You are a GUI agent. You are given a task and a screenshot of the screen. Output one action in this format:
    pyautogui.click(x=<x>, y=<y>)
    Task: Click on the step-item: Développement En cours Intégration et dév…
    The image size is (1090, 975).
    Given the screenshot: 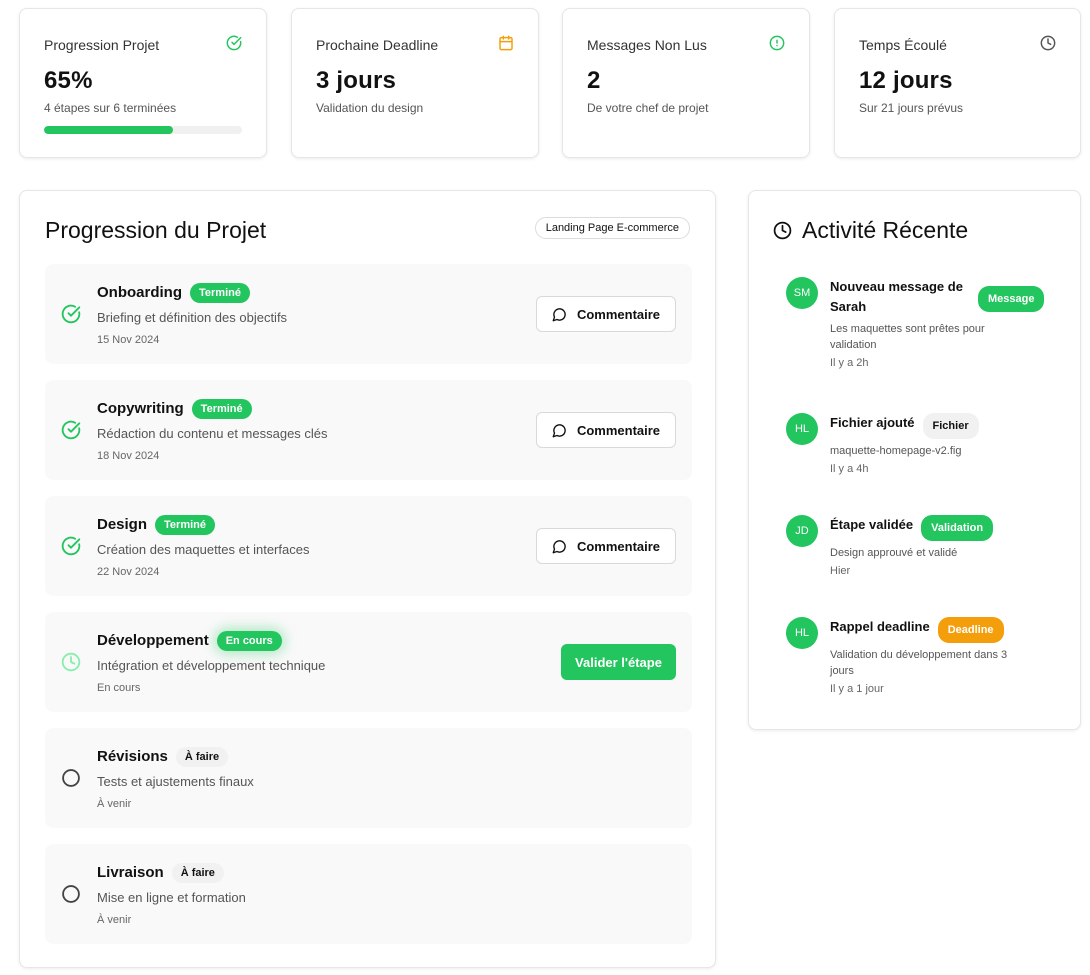 What is the action you would take?
    pyautogui.click(x=368, y=662)
    